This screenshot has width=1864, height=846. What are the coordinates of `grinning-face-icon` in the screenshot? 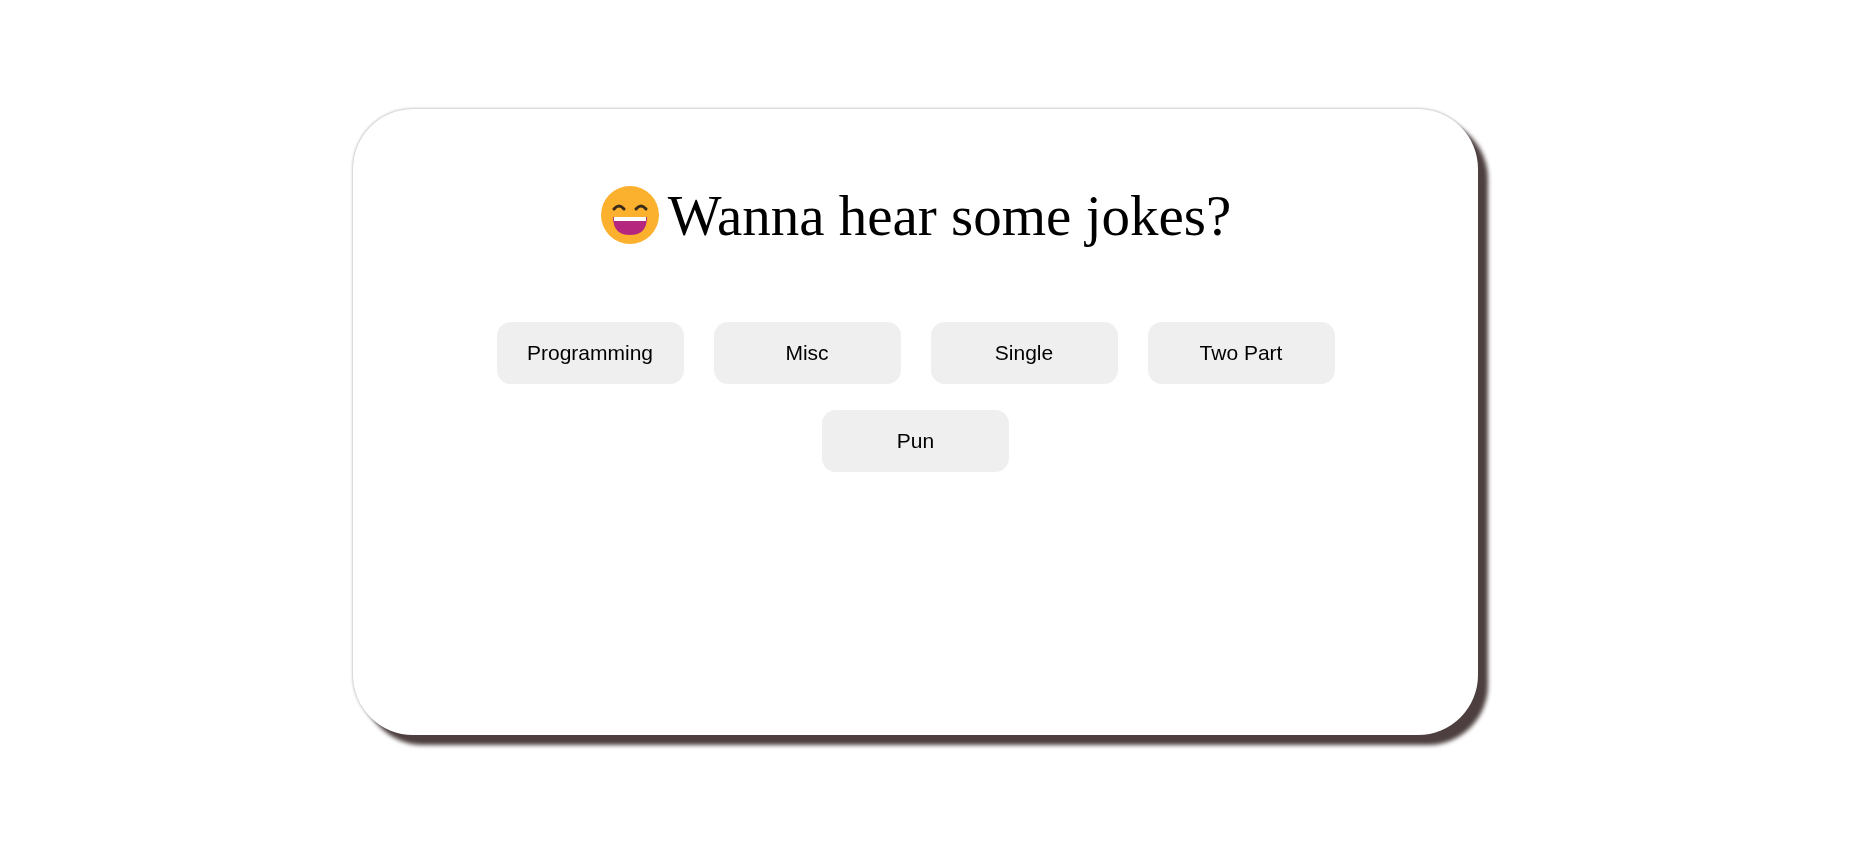 It's located at (629, 215).